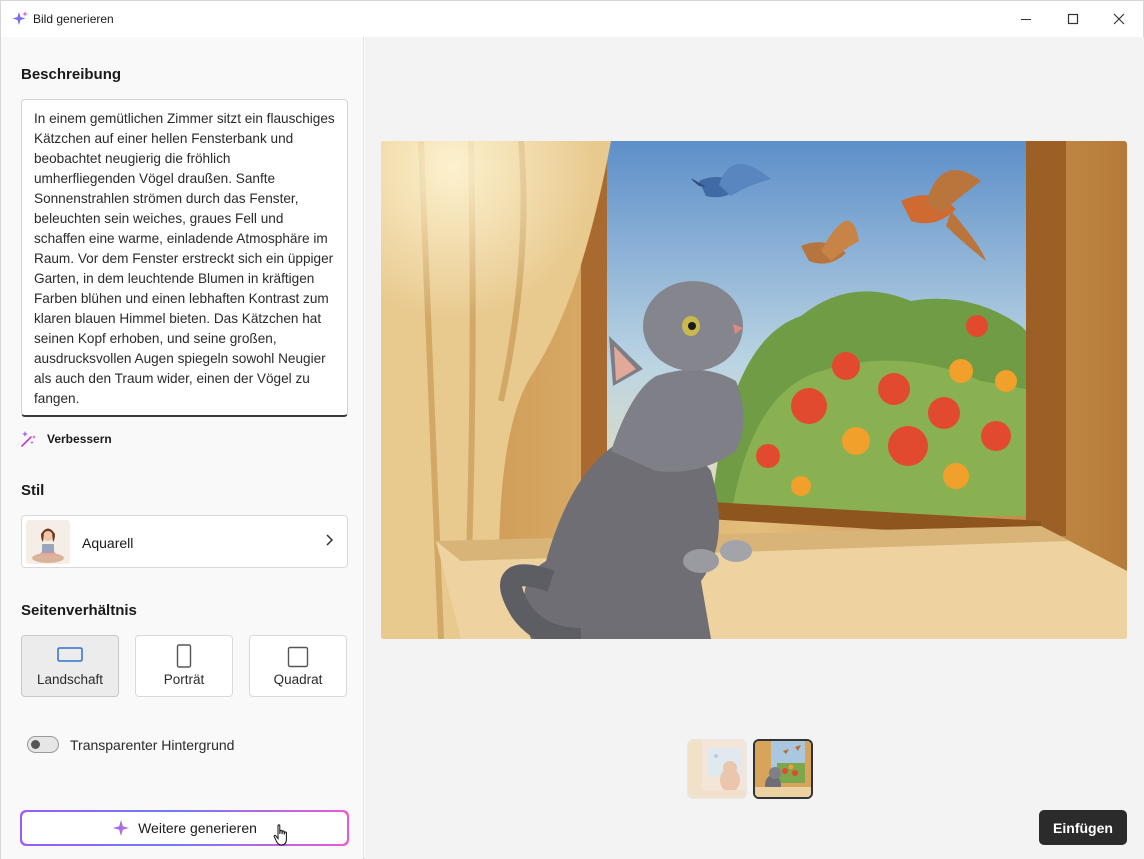 Image resolution: width=1144 pixels, height=859 pixels. Describe the element at coordinates (108, 543) in the screenshot. I see `style-label: Aquarell` at that location.